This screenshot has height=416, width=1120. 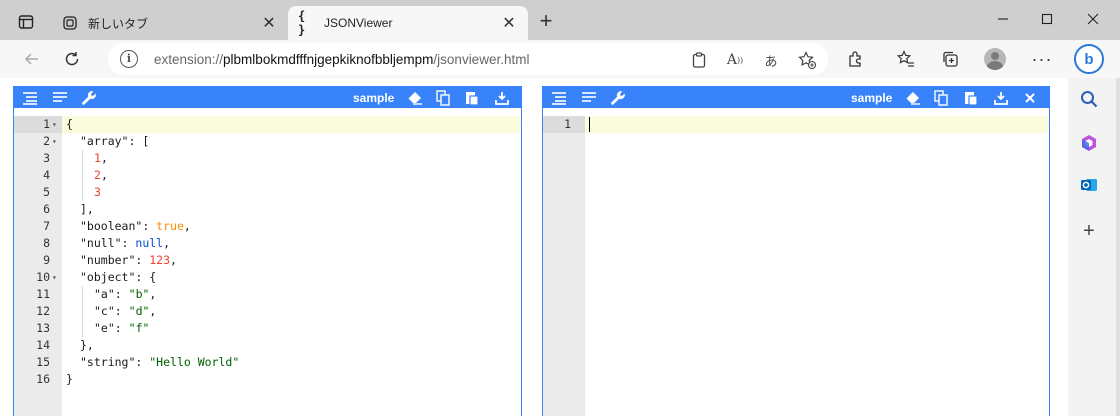 What do you see at coordinates (408, 23) in the screenshot?
I see `tab-jsonviewer: { } JSONViewer ✕` at bounding box center [408, 23].